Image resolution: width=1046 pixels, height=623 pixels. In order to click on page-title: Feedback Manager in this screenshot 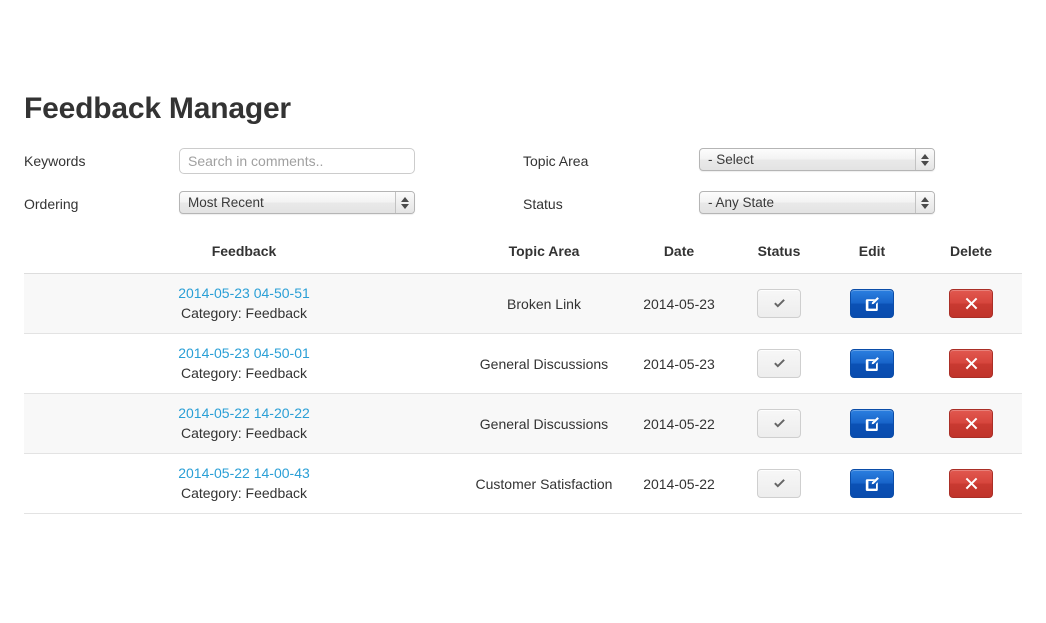, I will do `click(157, 108)`.